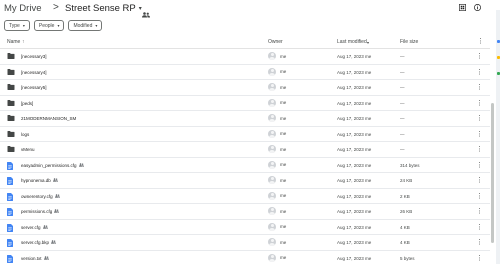  What do you see at coordinates (23, 42) in the screenshot?
I see `sort-arrow-icon: ↑` at bounding box center [23, 42].